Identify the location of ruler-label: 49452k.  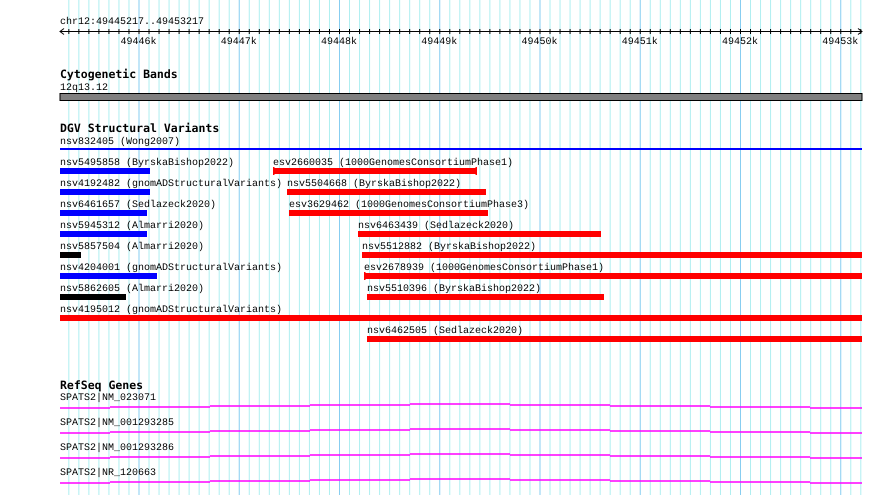
(740, 42).